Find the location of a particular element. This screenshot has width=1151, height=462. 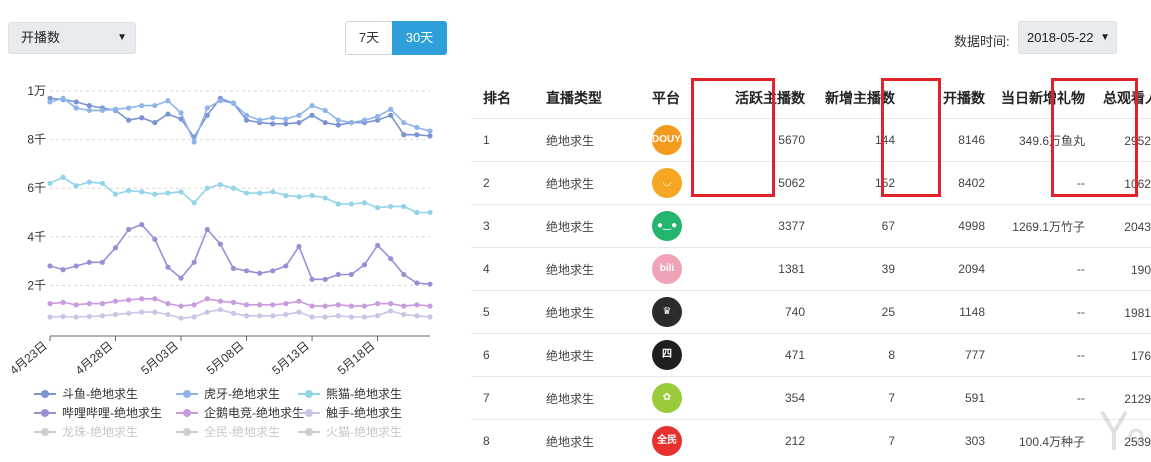

platform-cell: 全民 is located at coordinates (679, 441).